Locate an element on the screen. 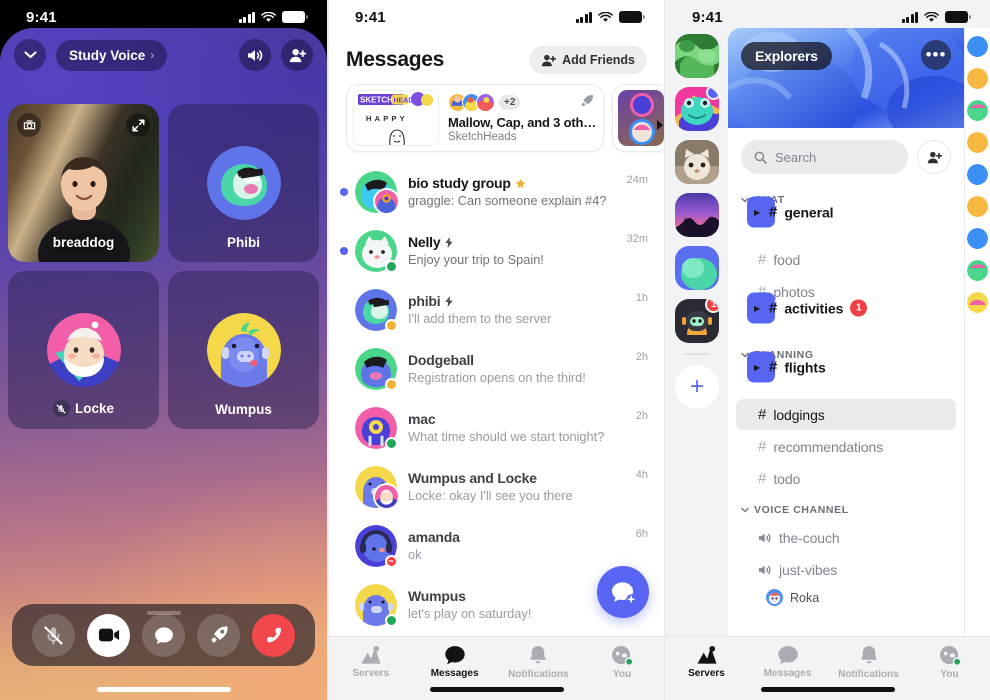  end-call-button is located at coordinates (273, 635).